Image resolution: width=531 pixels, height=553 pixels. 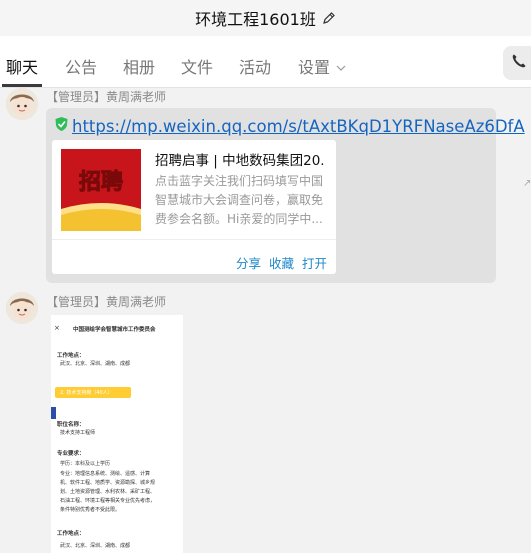 I want to click on pencil-icon, so click(x=329, y=18).